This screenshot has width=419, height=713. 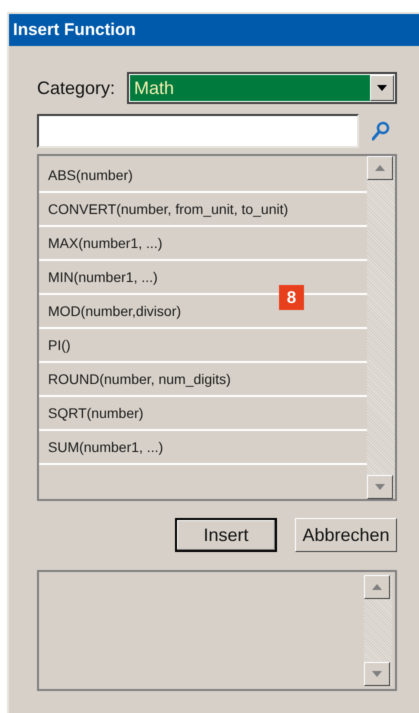 What do you see at coordinates (203, 346) in the screenshot?
I see `function-item: PI()` at bounding box center [203, 346].